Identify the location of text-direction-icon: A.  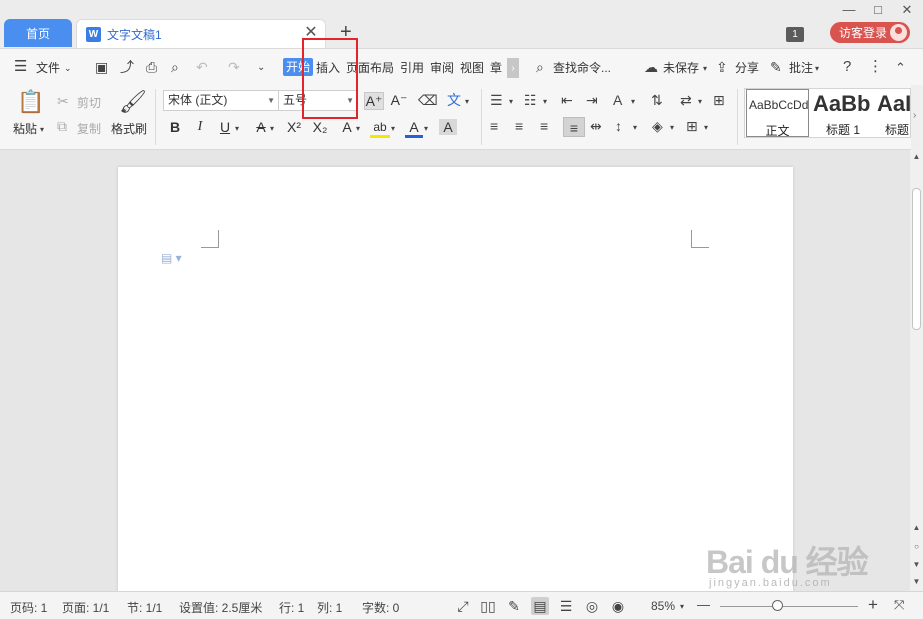
(617, 100).